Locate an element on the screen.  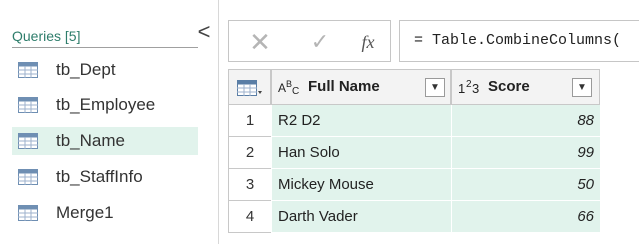
cell-score: 50 is located at coordinates (525, 185).